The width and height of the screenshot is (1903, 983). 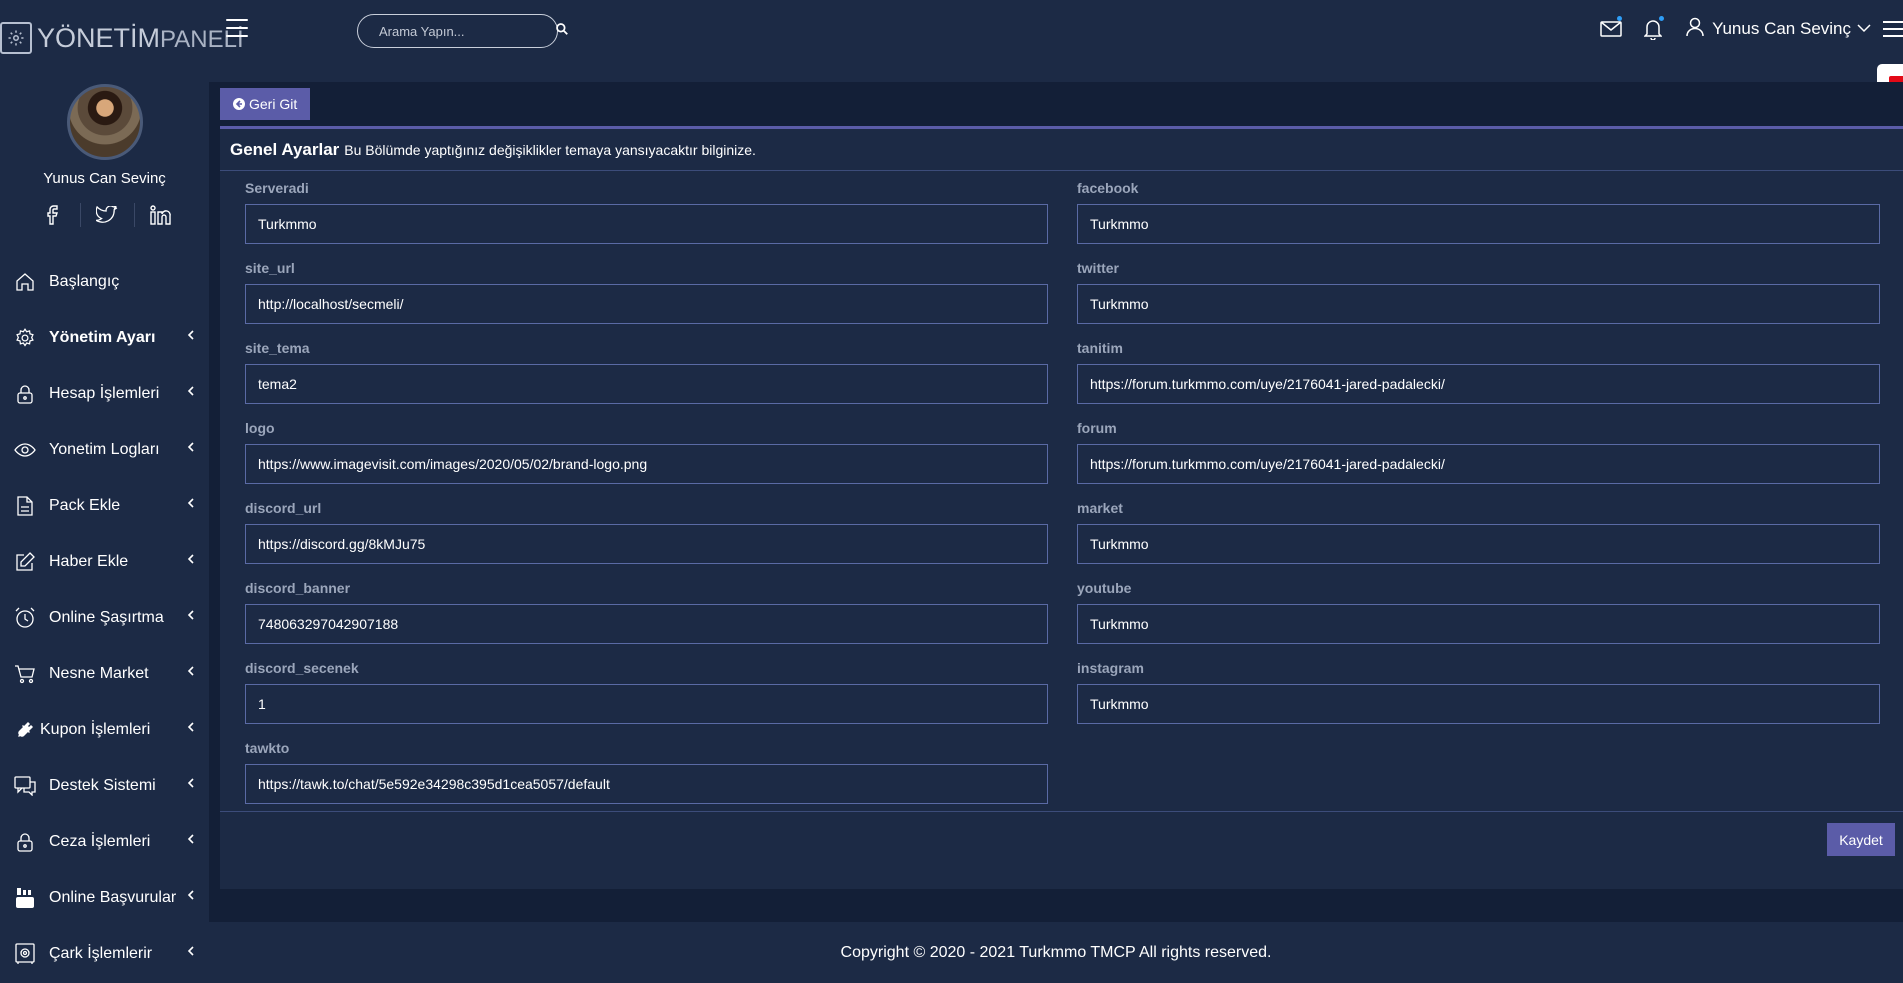 What do you see at coordinates (104, 898) in the screenshot?
I see `sidebar-item-online-basvurular: Online Başvurular` at bounding box center [104, 898].